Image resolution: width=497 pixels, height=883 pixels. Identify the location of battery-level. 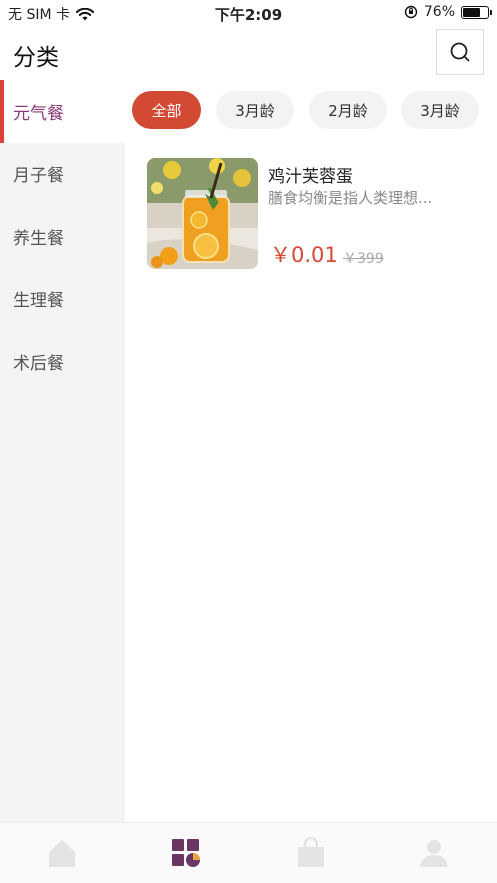
(472, 12).